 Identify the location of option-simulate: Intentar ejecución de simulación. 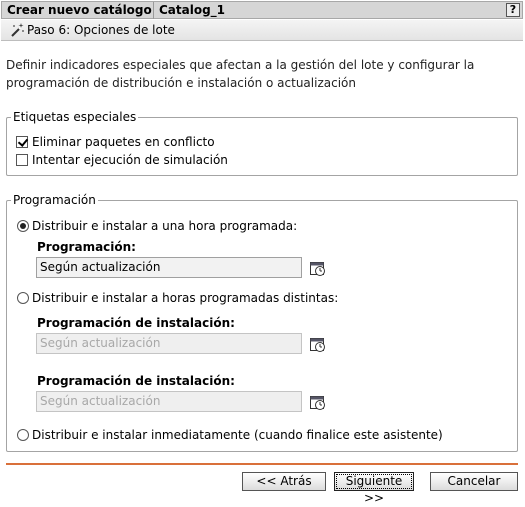
(122, 160).